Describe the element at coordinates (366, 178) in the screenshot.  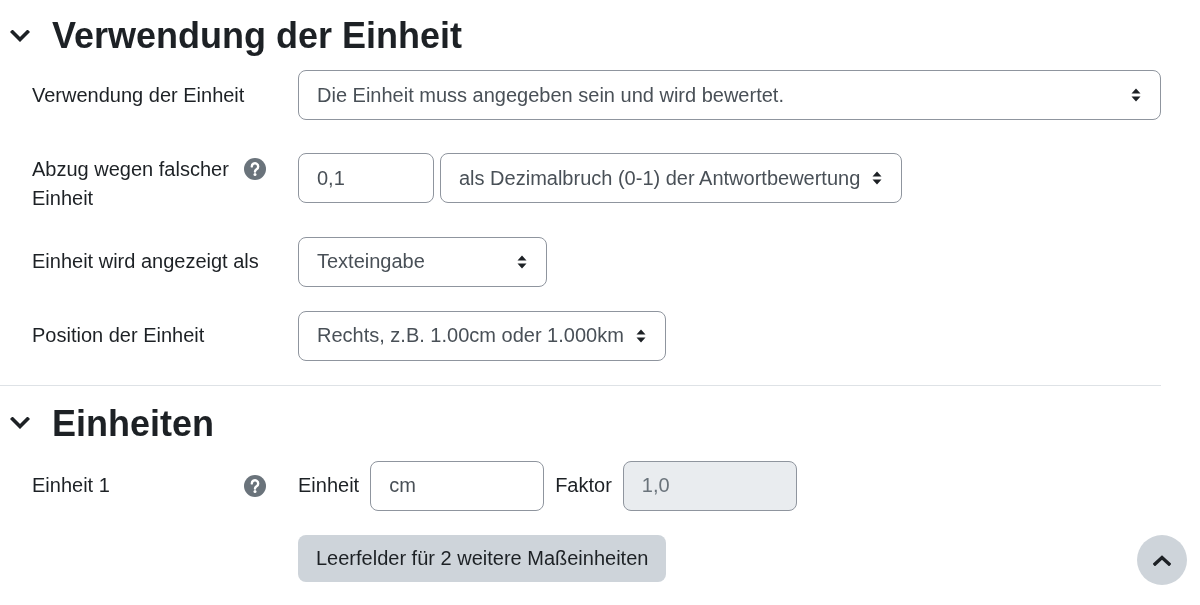
I see `input-field: 0,1` at that location.